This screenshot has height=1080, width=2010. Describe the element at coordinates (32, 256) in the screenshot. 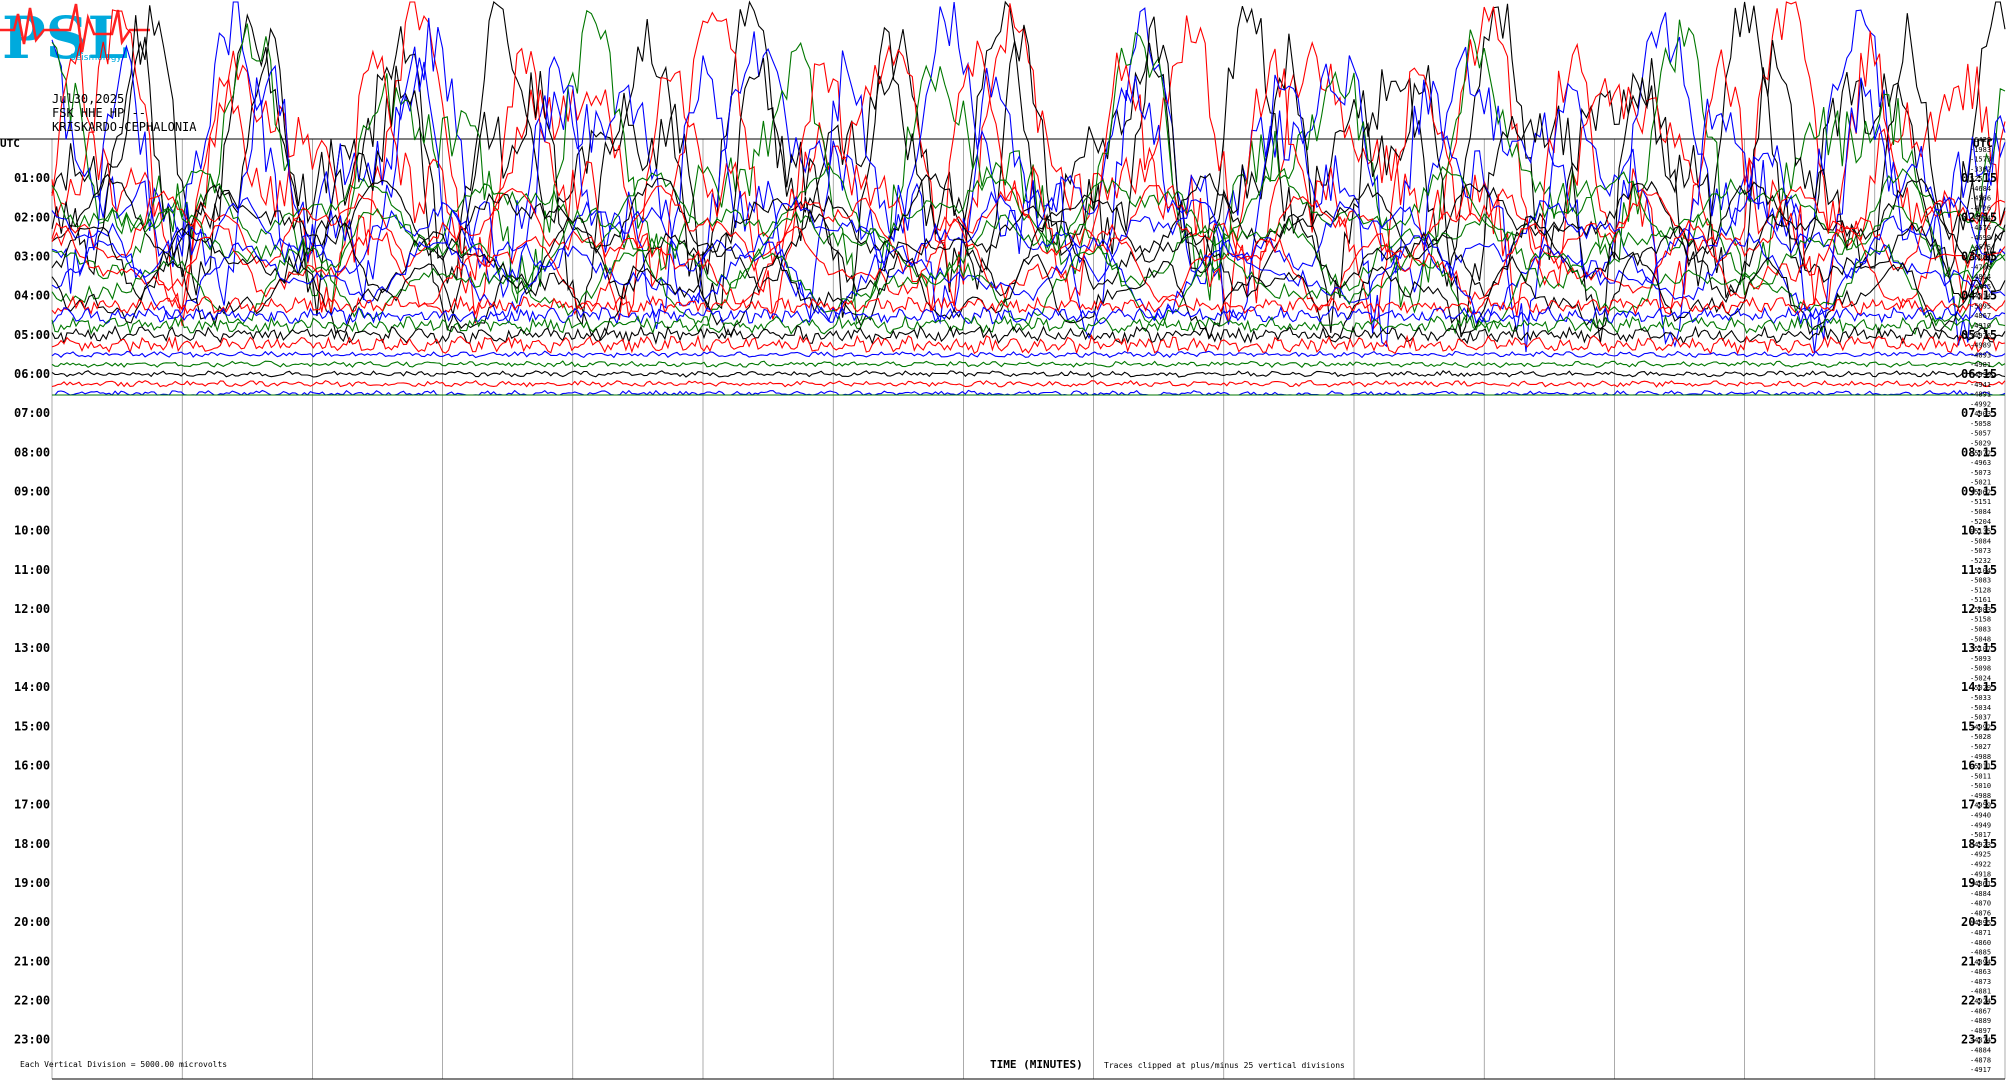

I see `left-hour-label: 03:00` at that location.